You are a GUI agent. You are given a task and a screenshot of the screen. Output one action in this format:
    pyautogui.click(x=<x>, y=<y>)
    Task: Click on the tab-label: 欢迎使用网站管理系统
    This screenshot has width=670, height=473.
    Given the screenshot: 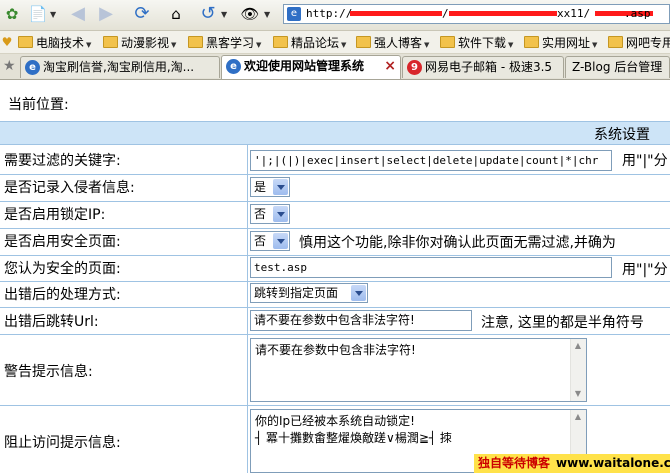 What is the action you would take?
    pyautogui.click(x=304, y=66)
    